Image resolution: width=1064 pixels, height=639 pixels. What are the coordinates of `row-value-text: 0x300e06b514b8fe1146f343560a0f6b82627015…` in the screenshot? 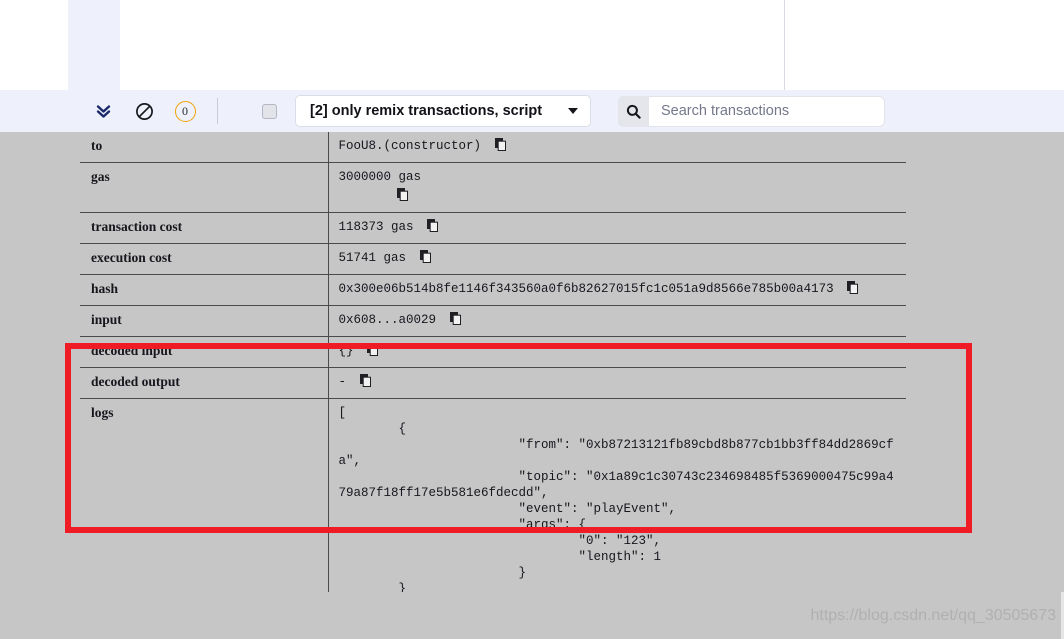 It's located at (586, 289).